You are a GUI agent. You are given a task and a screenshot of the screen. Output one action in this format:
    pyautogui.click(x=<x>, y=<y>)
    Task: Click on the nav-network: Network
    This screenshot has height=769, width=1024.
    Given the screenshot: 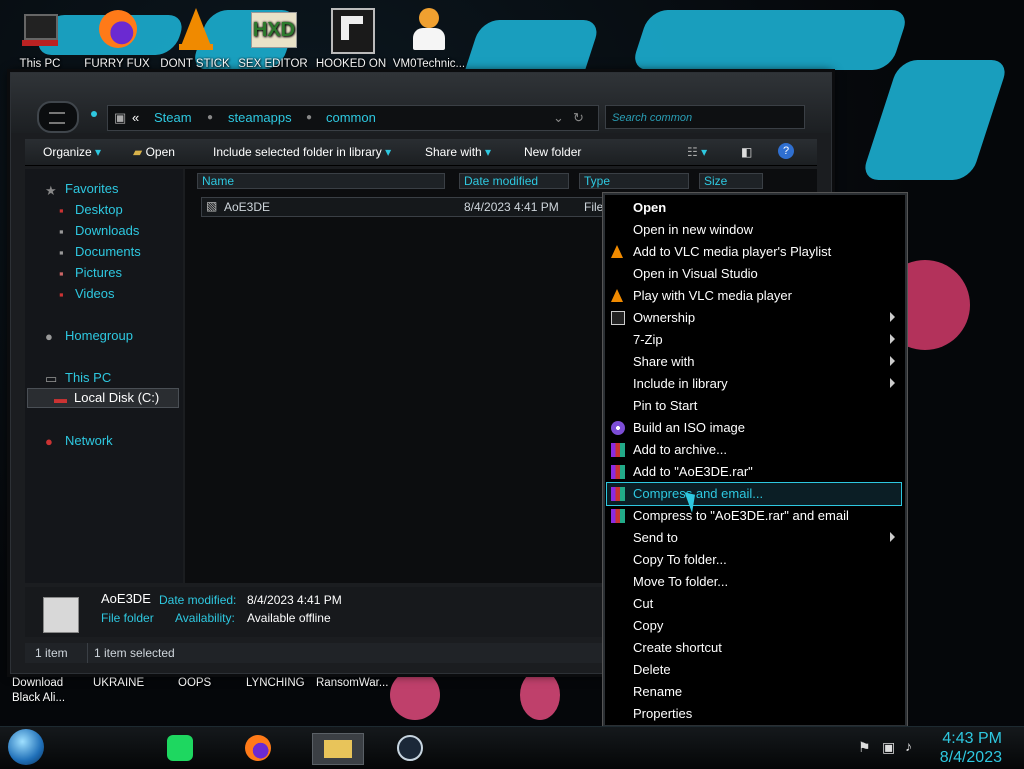 What is the action you would take?
    pyautogui.click(x=89, y=440)
    